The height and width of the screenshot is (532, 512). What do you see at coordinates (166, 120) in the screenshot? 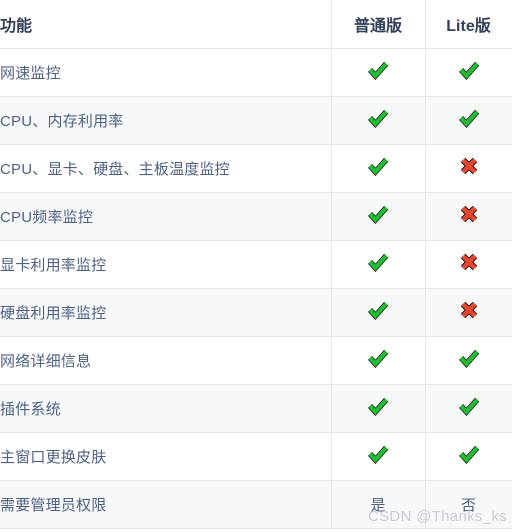
I see `cell-feature-name: CPU、内存利用率` at bounding box center [166, 120].